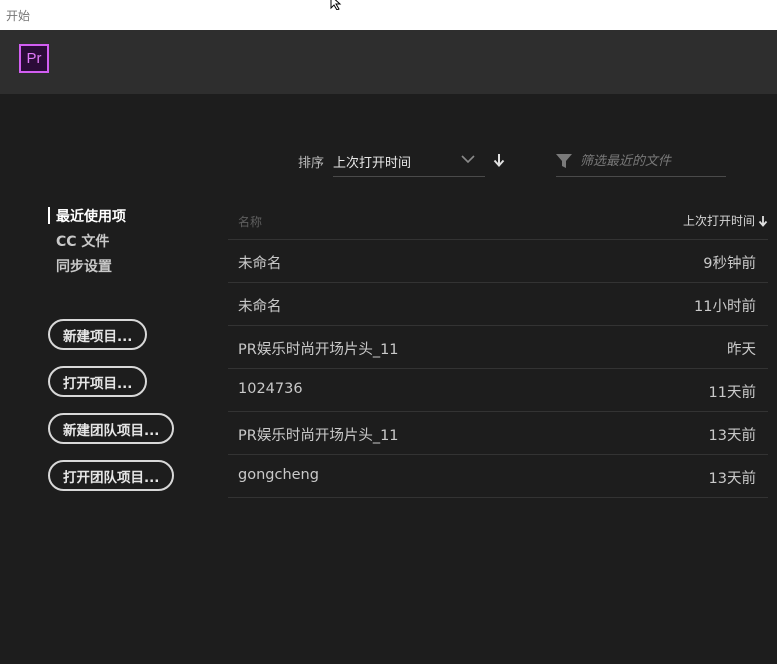  What do you see at coordinates (498, 433) in the screenshot?
I see `table-row: PR娱乐时尚开场片头_11 13天前` at bounding box center [498, 433].